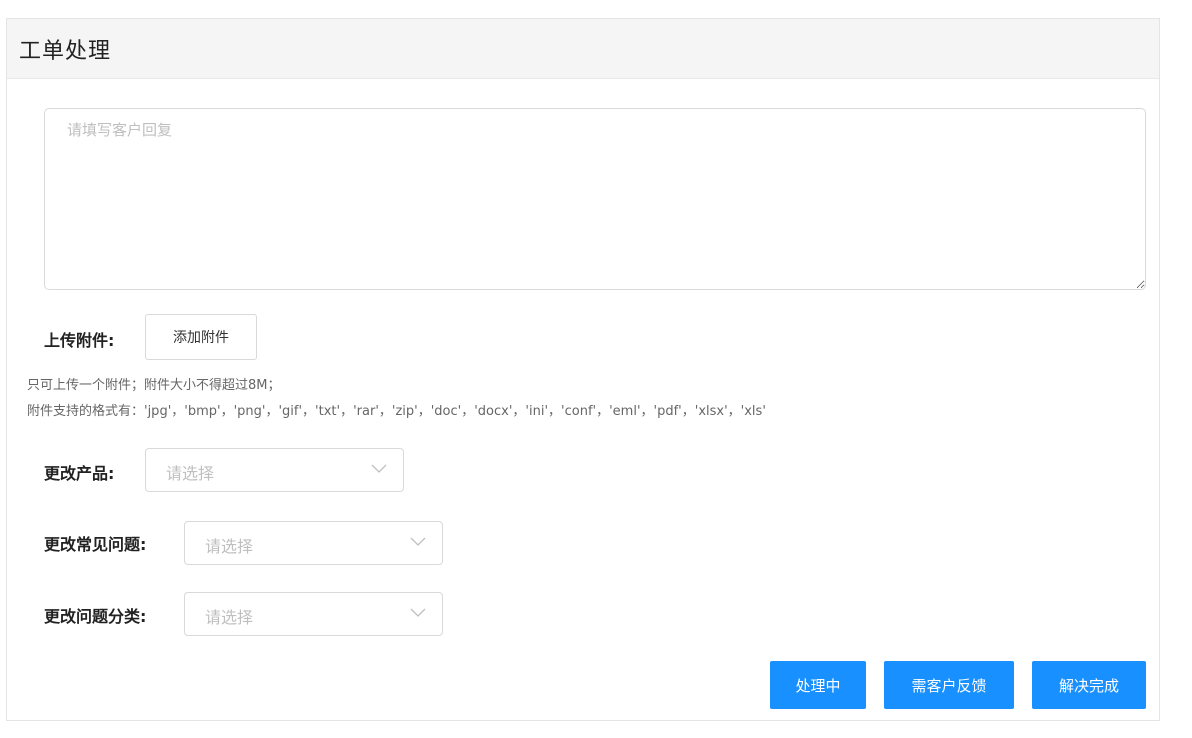 Image resolution: width=1192 pixels, height=738 pixels. Describe the element at coordinates (95, 544) in the screenshot. I see `faq-label: 更改常见问题:` at that location.